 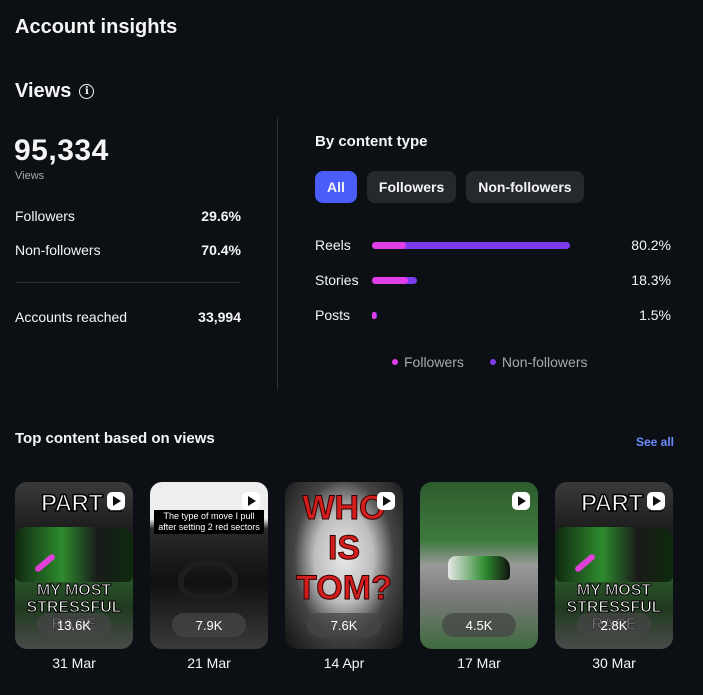 I want to click on view-count: 7.6K, so click(x=344, y=625).